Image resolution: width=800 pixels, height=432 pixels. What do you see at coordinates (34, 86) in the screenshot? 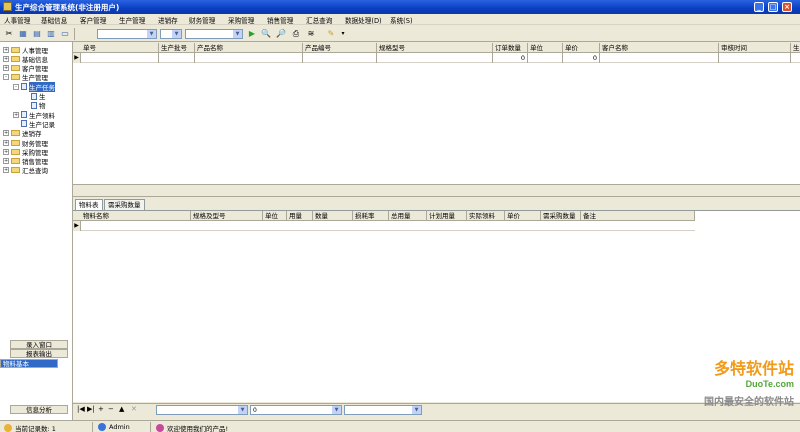
I see `tree-item: - 生产任务` at bounding box center [34, 86].